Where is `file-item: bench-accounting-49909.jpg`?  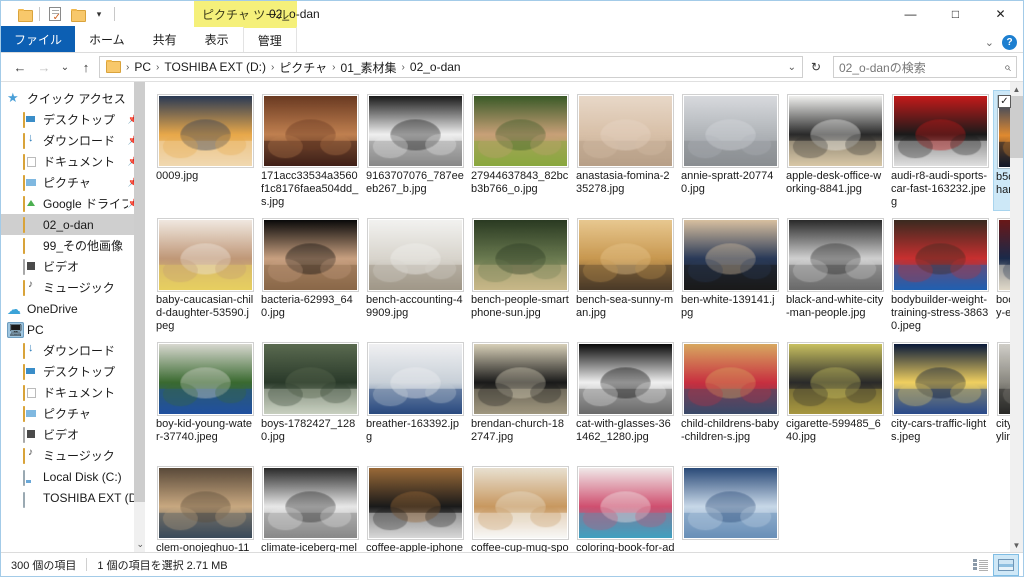
file-item: bench-accounting-49909.jpg is located at coordinates (415, 274).